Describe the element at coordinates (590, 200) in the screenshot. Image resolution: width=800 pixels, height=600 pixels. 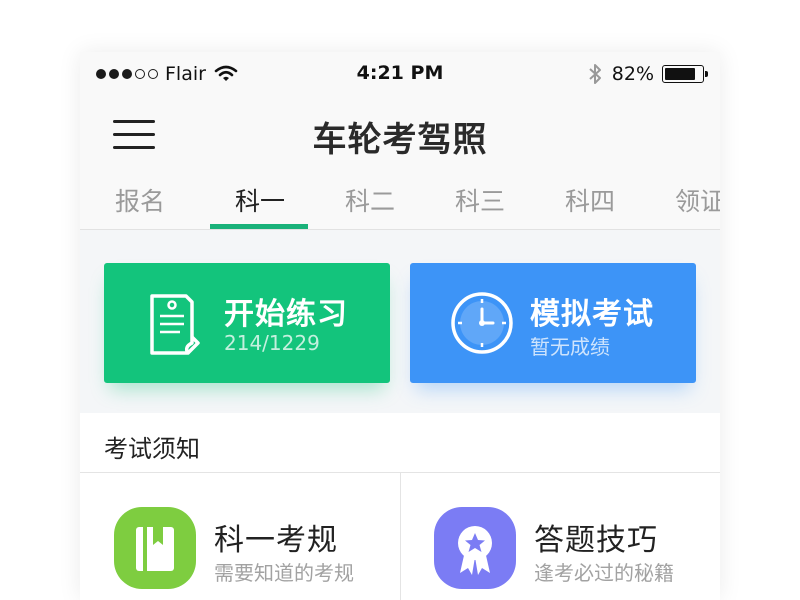
I see `tab-subject-four: 科四` at that location.